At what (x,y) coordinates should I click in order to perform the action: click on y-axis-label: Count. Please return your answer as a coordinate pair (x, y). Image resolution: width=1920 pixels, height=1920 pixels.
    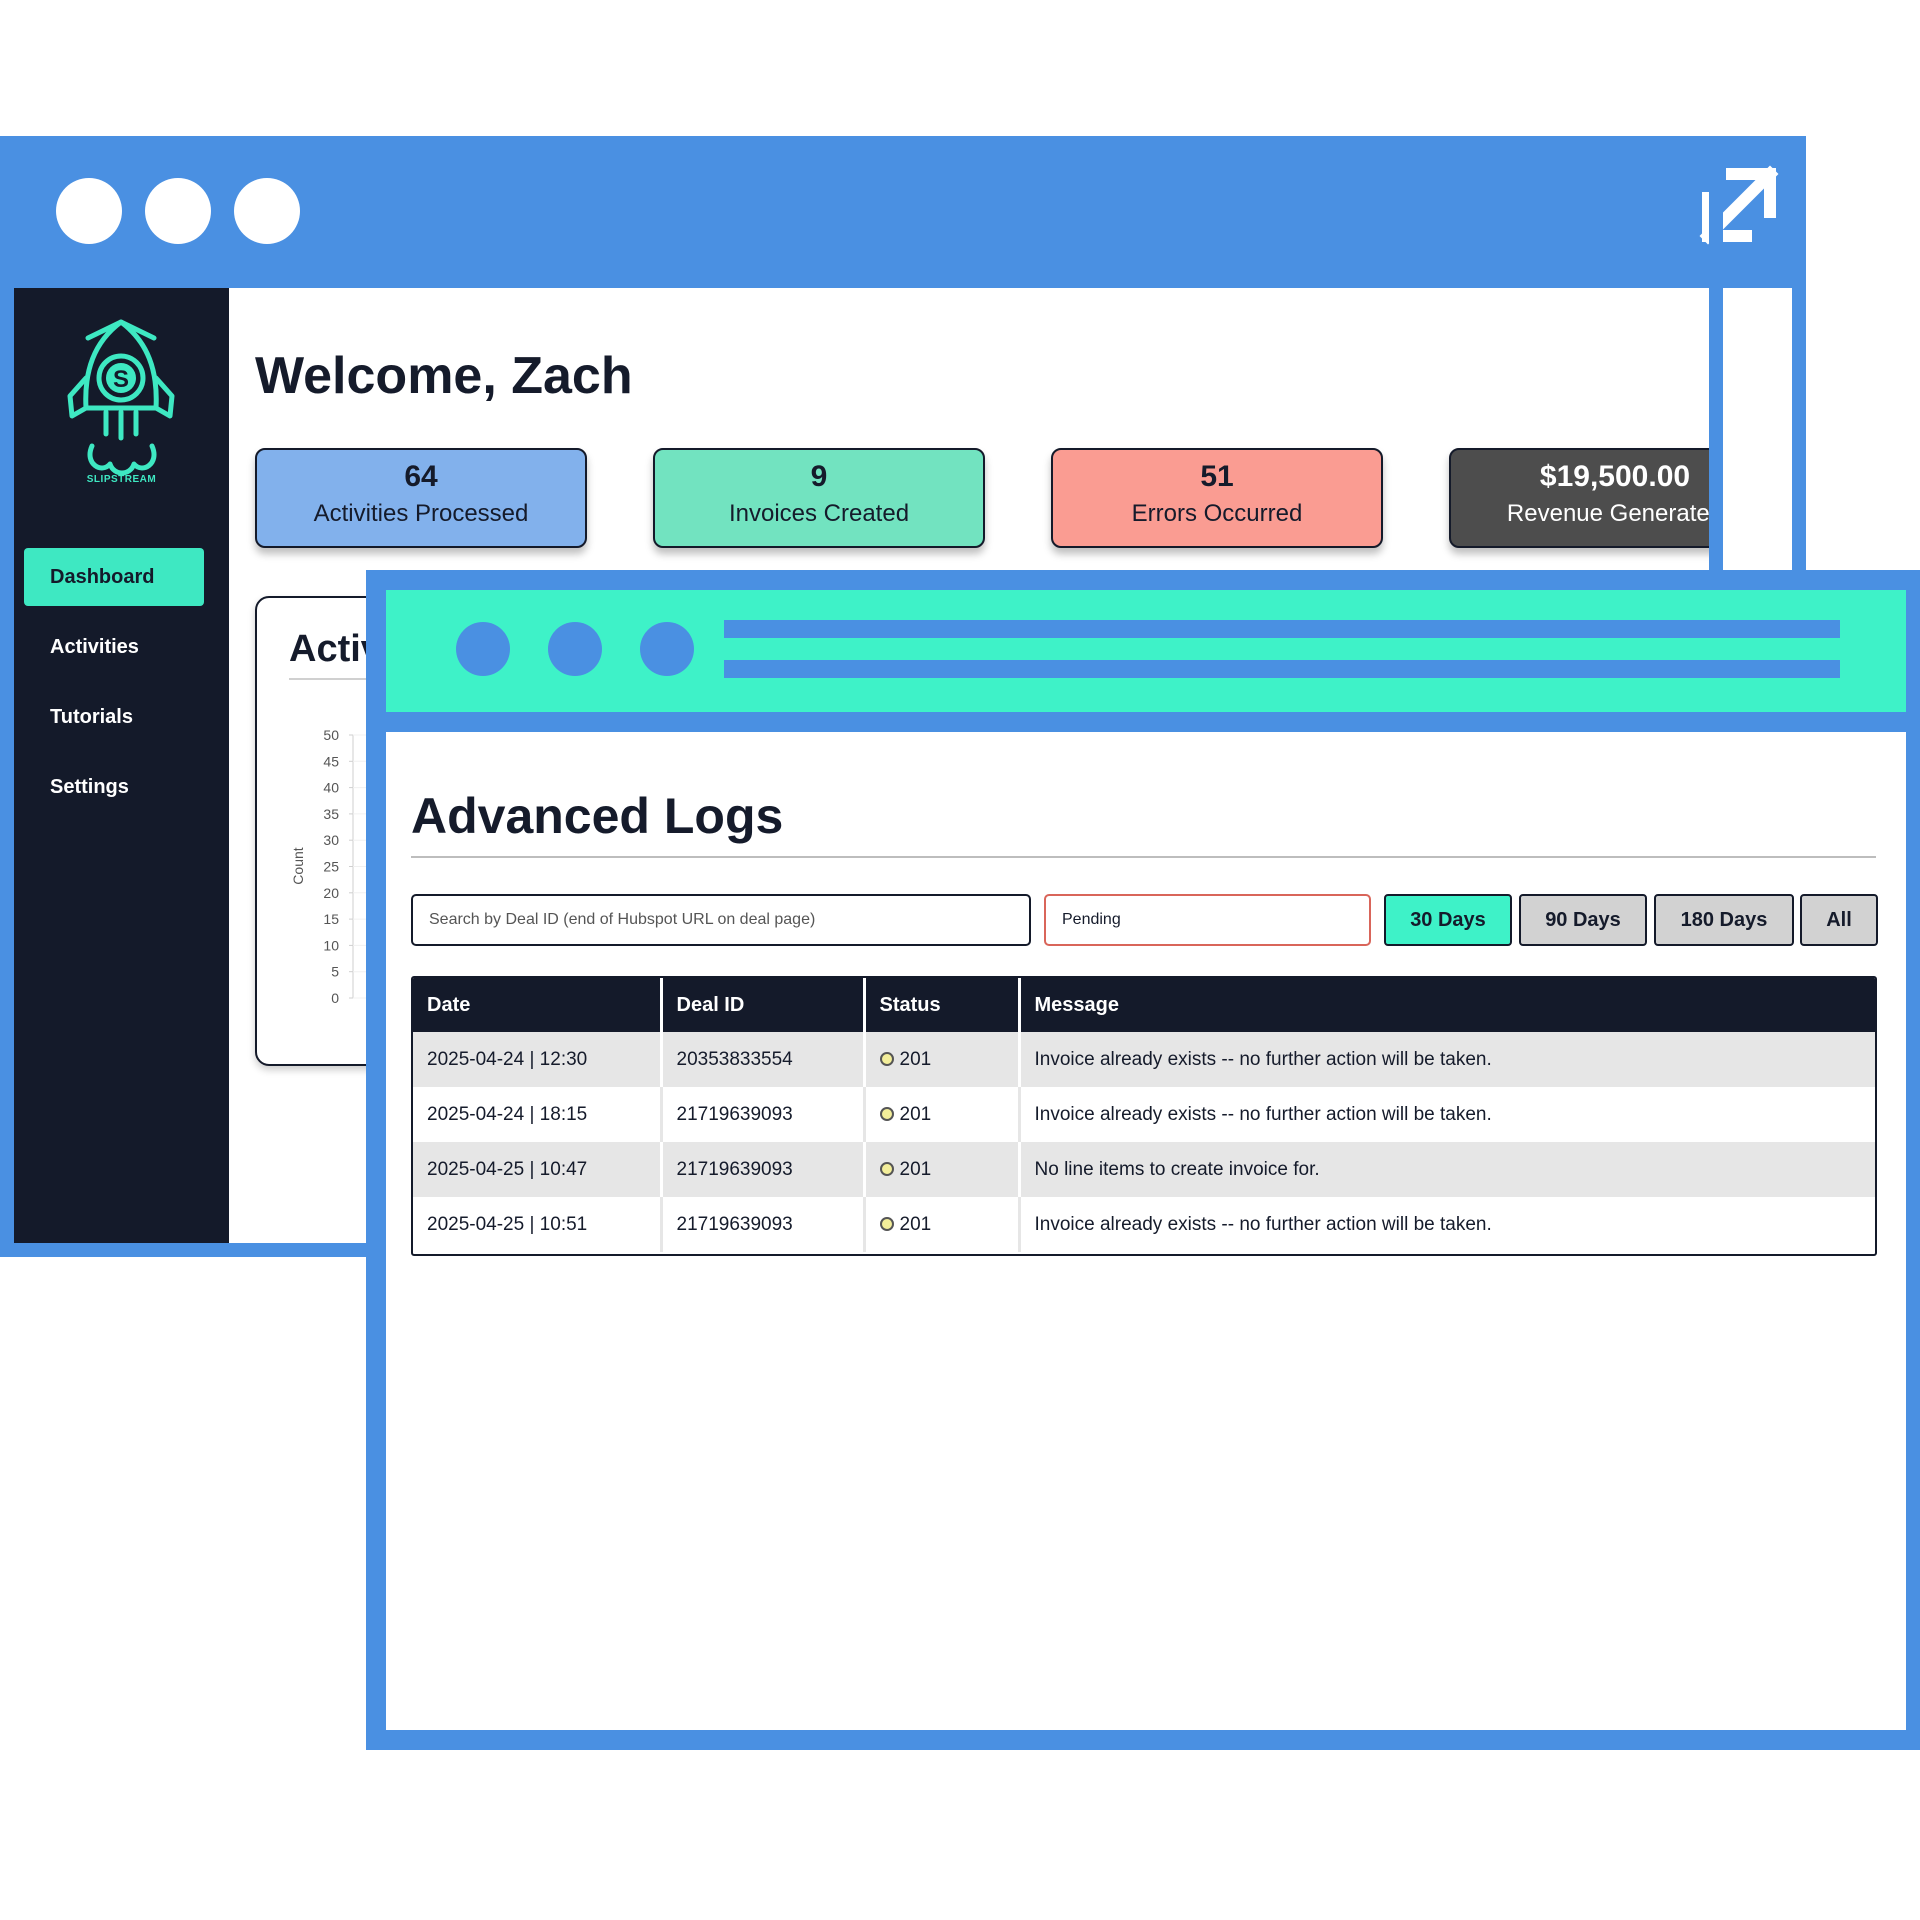
    Looking at the image, I should click on (298, 865).